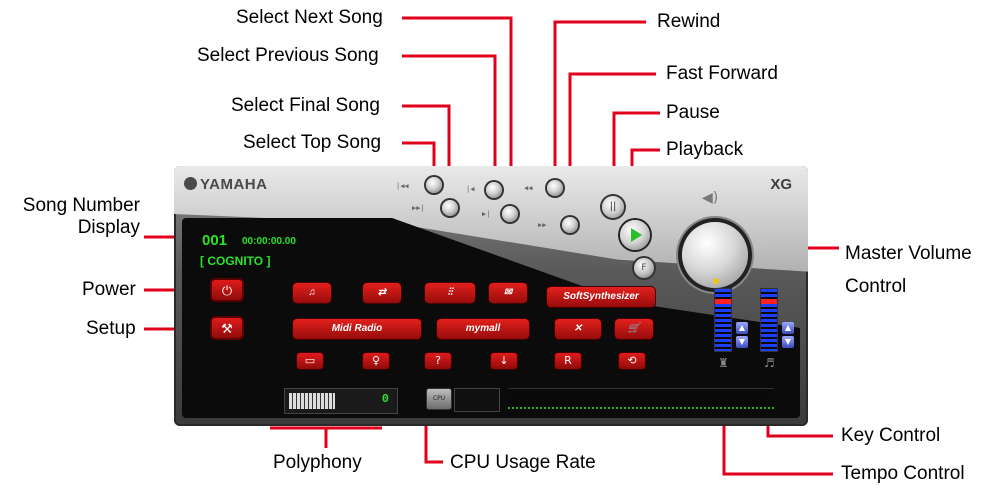 Image resolution: width=986 pixels, height=490 pixels. What do you see at coordinates (723, 363) in the screenshot?
I see `metronome-icon: ♜` at bounding box center [723, 363].